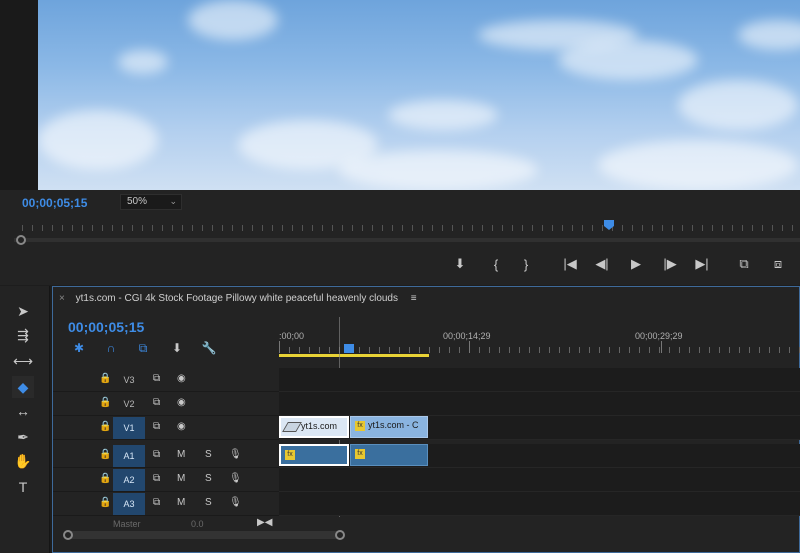 The width and height of the screenshot is (800, 553). What do you see at coordinates (166, 456) in the screenshot?
I see `track-header-a1: 🔒 A1 ⧉ M S 🎙` at bounding box center [166, 456].